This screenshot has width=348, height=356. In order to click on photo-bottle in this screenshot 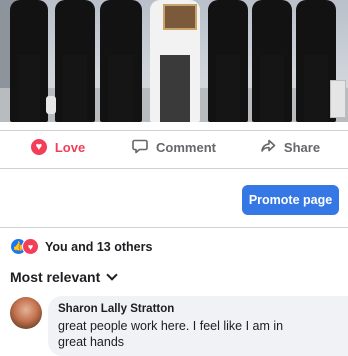, I will do `click(51, 105)`.